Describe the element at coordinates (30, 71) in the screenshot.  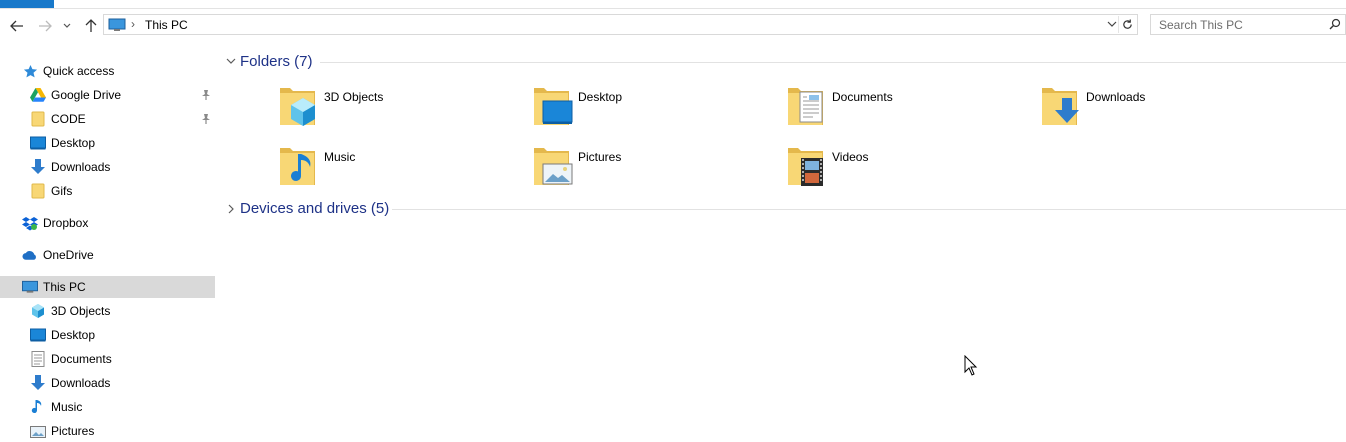
I see `star-icon` at that location.